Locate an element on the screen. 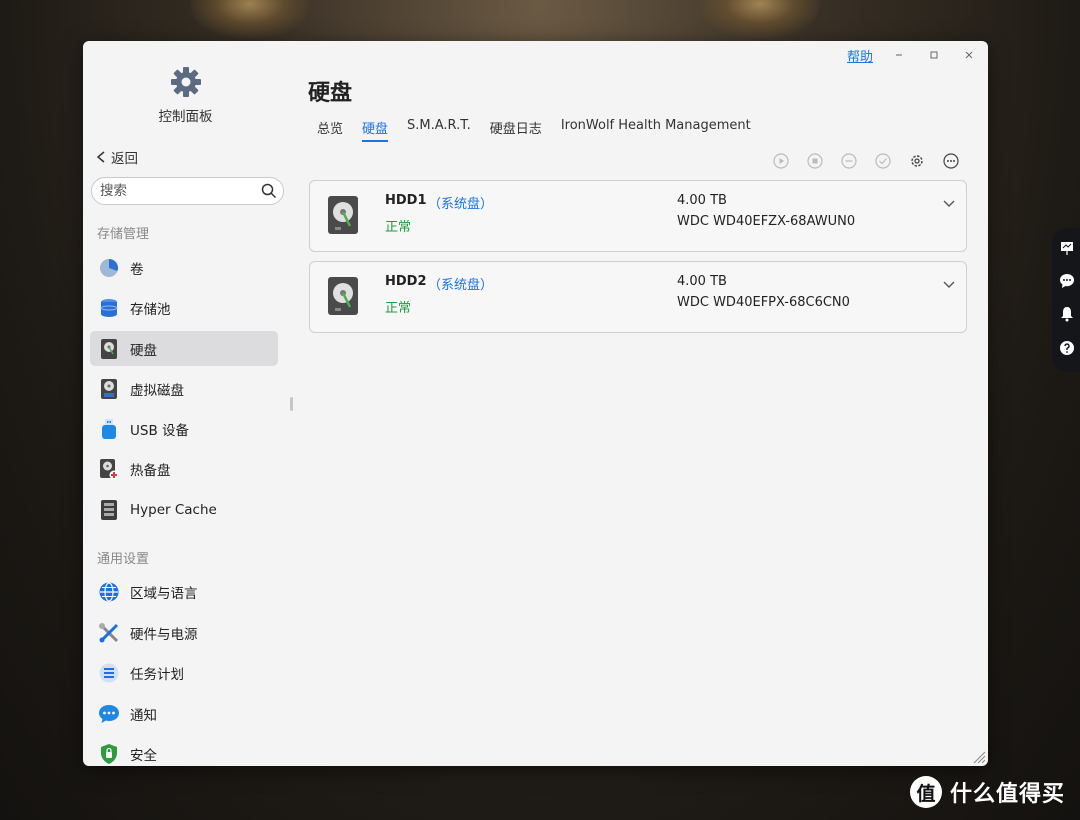 The image size is (1080, 820). background-eye-right is located at coordinates (760, 19).